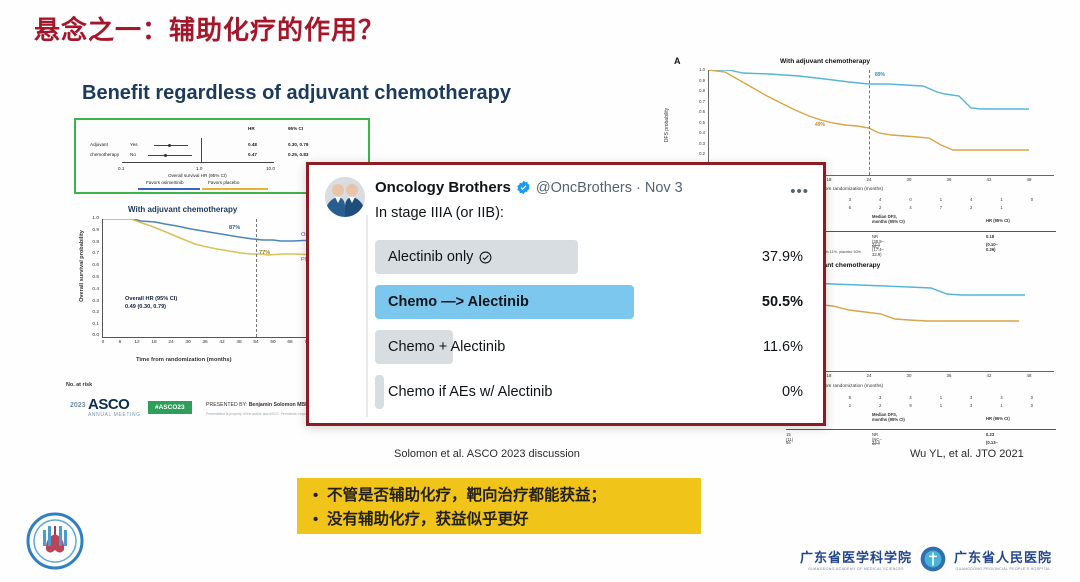 This screenshot has height=582, width=1080. Describe the element at coordinates (500, 496) in the screenshot. I see `conclusion-bullet: 不管是否辅助化疗，靶向治疗都能获益；` at that location.